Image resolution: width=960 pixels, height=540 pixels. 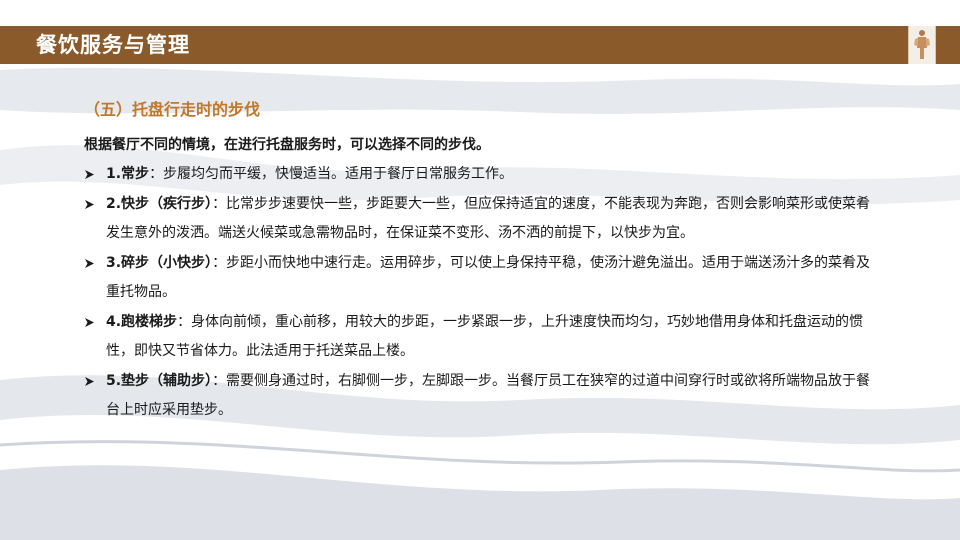 I want to click on intro-text: 根据餐厅不同的情境，在进行托盘服务时，可以选择不同的步伐。, so click(x=287, y=145).